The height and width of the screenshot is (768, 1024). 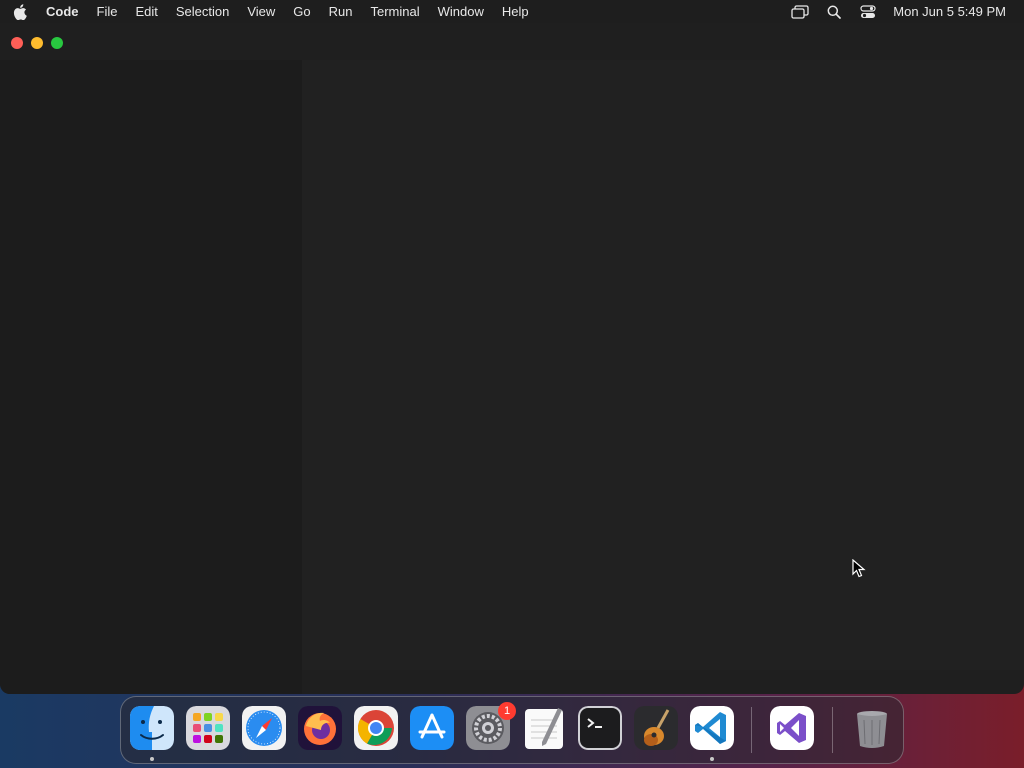 What do you see at coordinates (507, 711) in the screenshot?
I see `system-preferences-badge: 1` at bounding box center [507, 711].